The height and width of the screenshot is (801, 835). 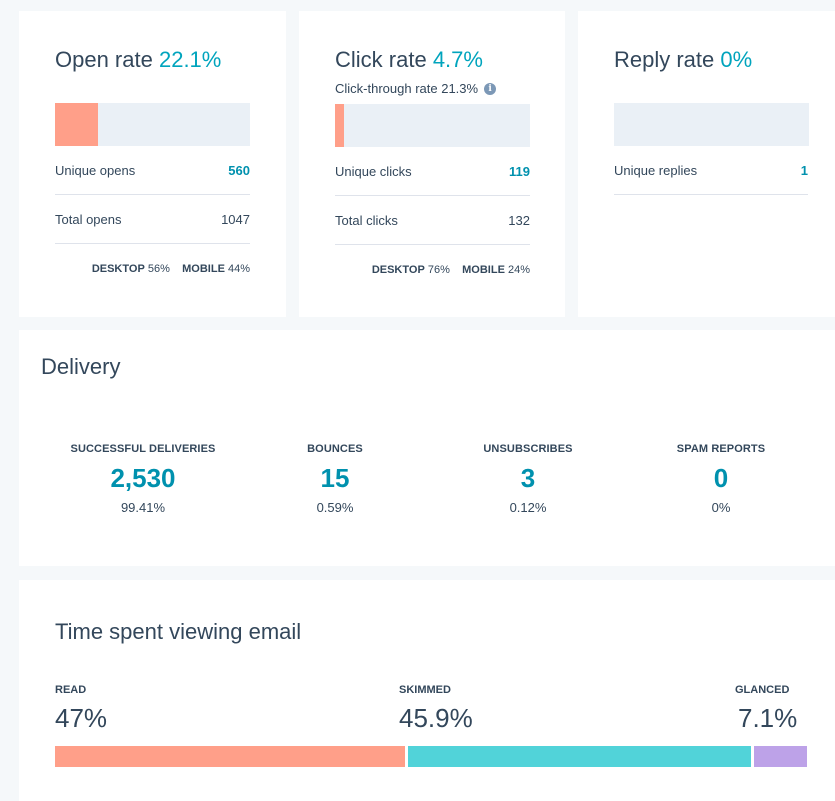 I want to click on spam-reports-percent: 0%, so click(x=721, y=507).